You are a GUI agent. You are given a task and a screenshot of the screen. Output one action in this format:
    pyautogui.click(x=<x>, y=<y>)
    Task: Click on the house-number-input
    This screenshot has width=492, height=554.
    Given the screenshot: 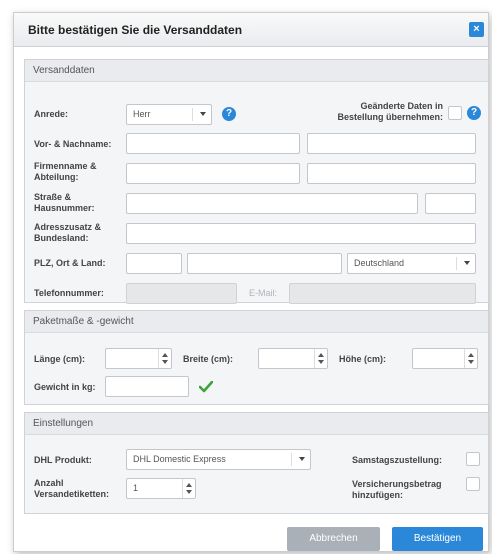 What is the action you would take?
    pyautogui.click(x=450, y=203)
    